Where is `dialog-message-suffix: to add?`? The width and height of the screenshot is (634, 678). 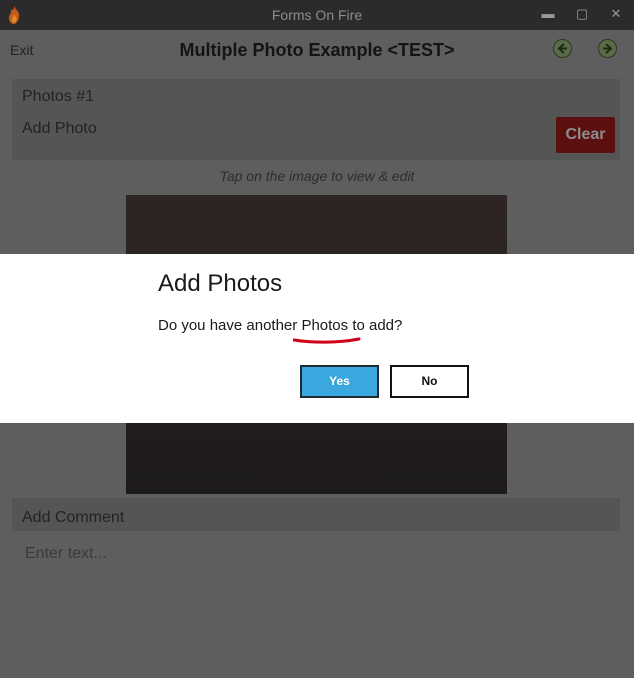 dialog-message-suffix: to add? is located at coordinates (377, 325).